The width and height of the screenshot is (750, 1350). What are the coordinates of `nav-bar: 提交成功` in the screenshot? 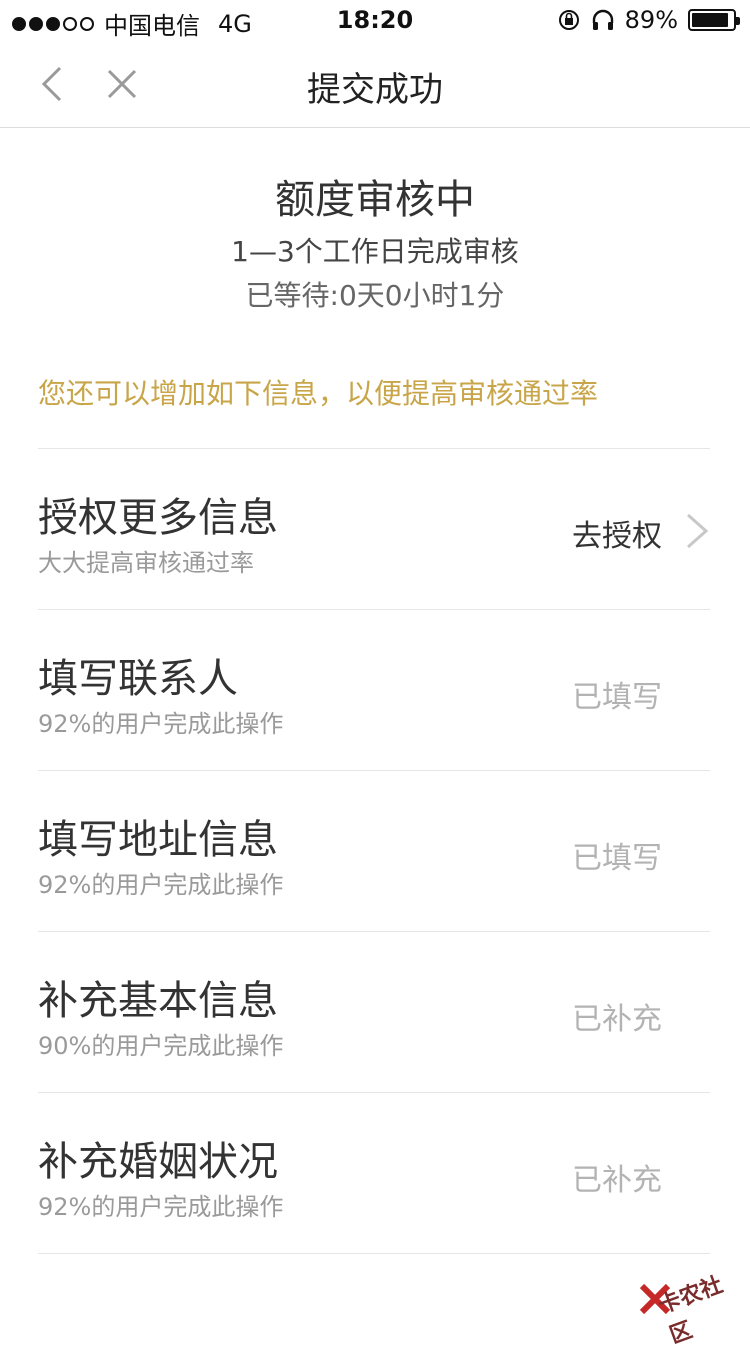 It's located at (375, 84).